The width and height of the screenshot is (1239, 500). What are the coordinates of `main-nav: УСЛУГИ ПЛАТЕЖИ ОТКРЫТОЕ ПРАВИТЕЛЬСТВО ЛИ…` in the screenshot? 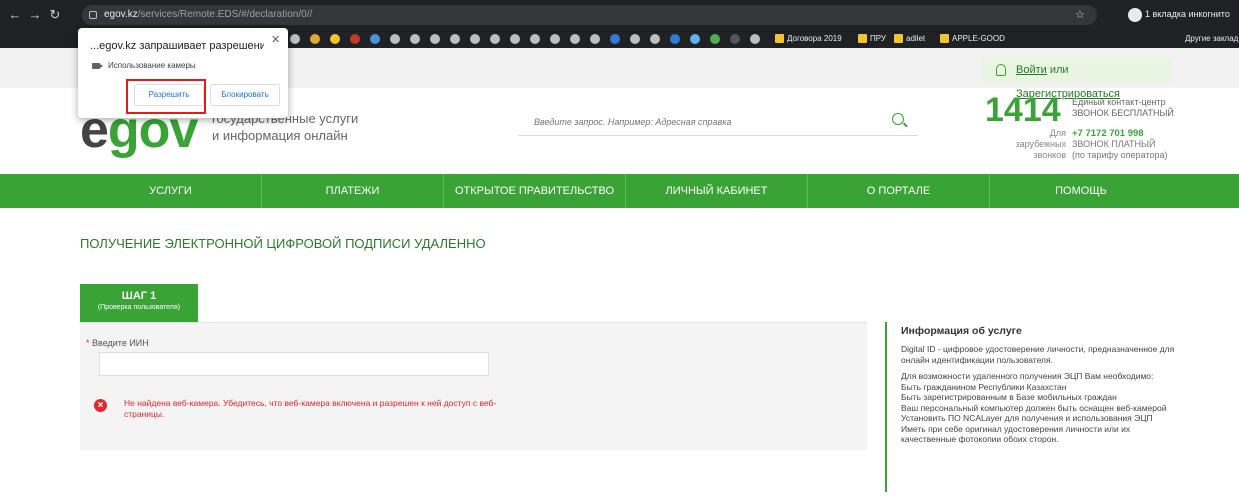 It's located at (619, 191).